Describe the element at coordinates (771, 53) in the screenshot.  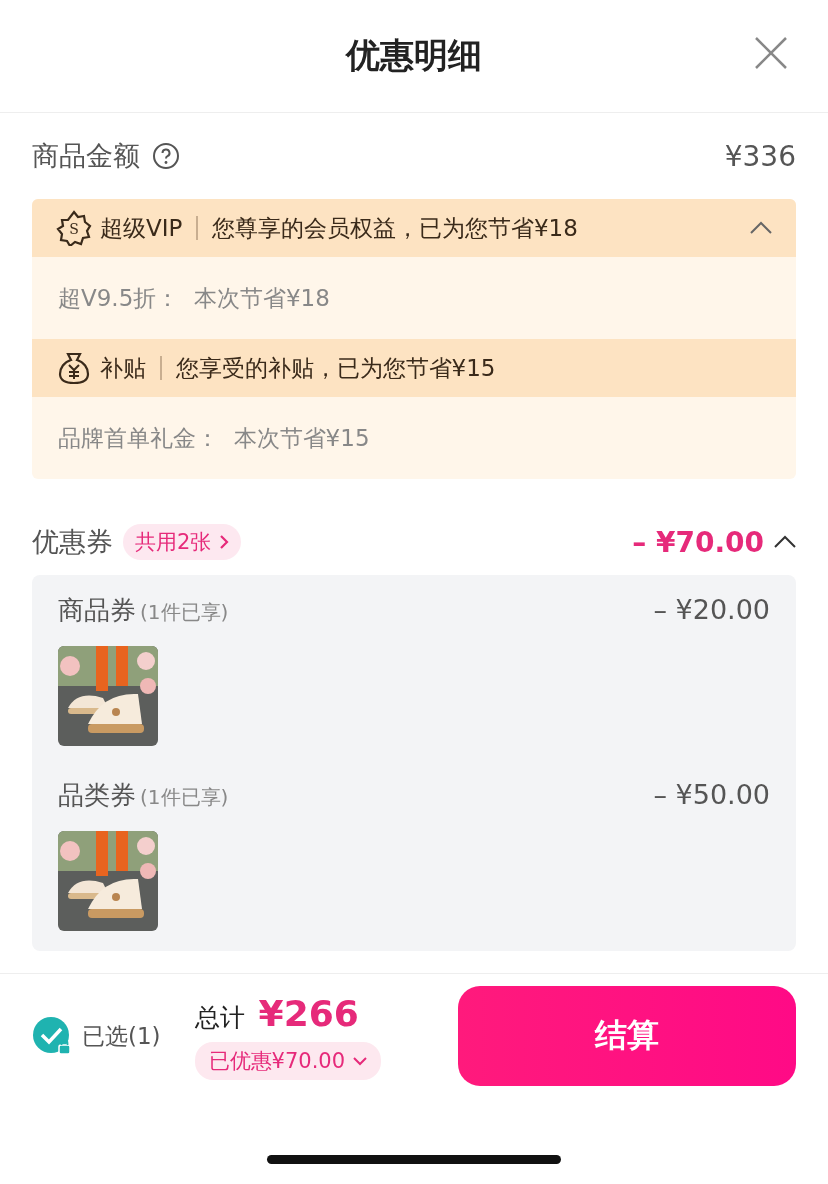
I see `close-icon` at that location.